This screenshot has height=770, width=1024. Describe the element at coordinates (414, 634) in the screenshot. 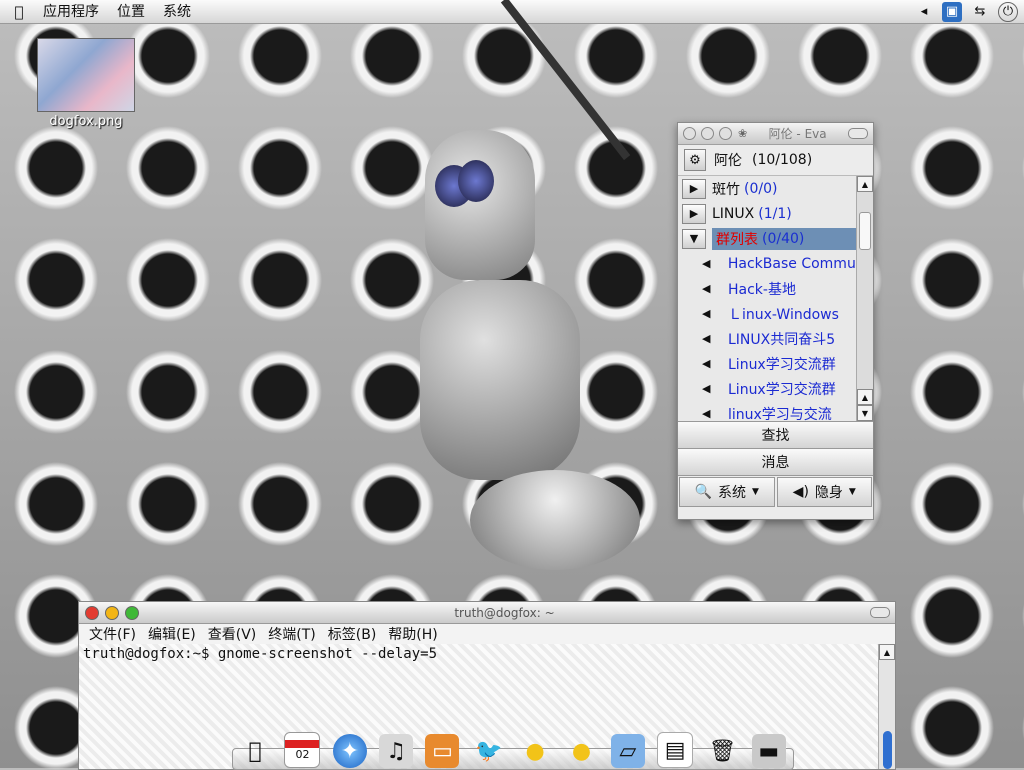

I see `menu-help: 帮助(H)` at that location.